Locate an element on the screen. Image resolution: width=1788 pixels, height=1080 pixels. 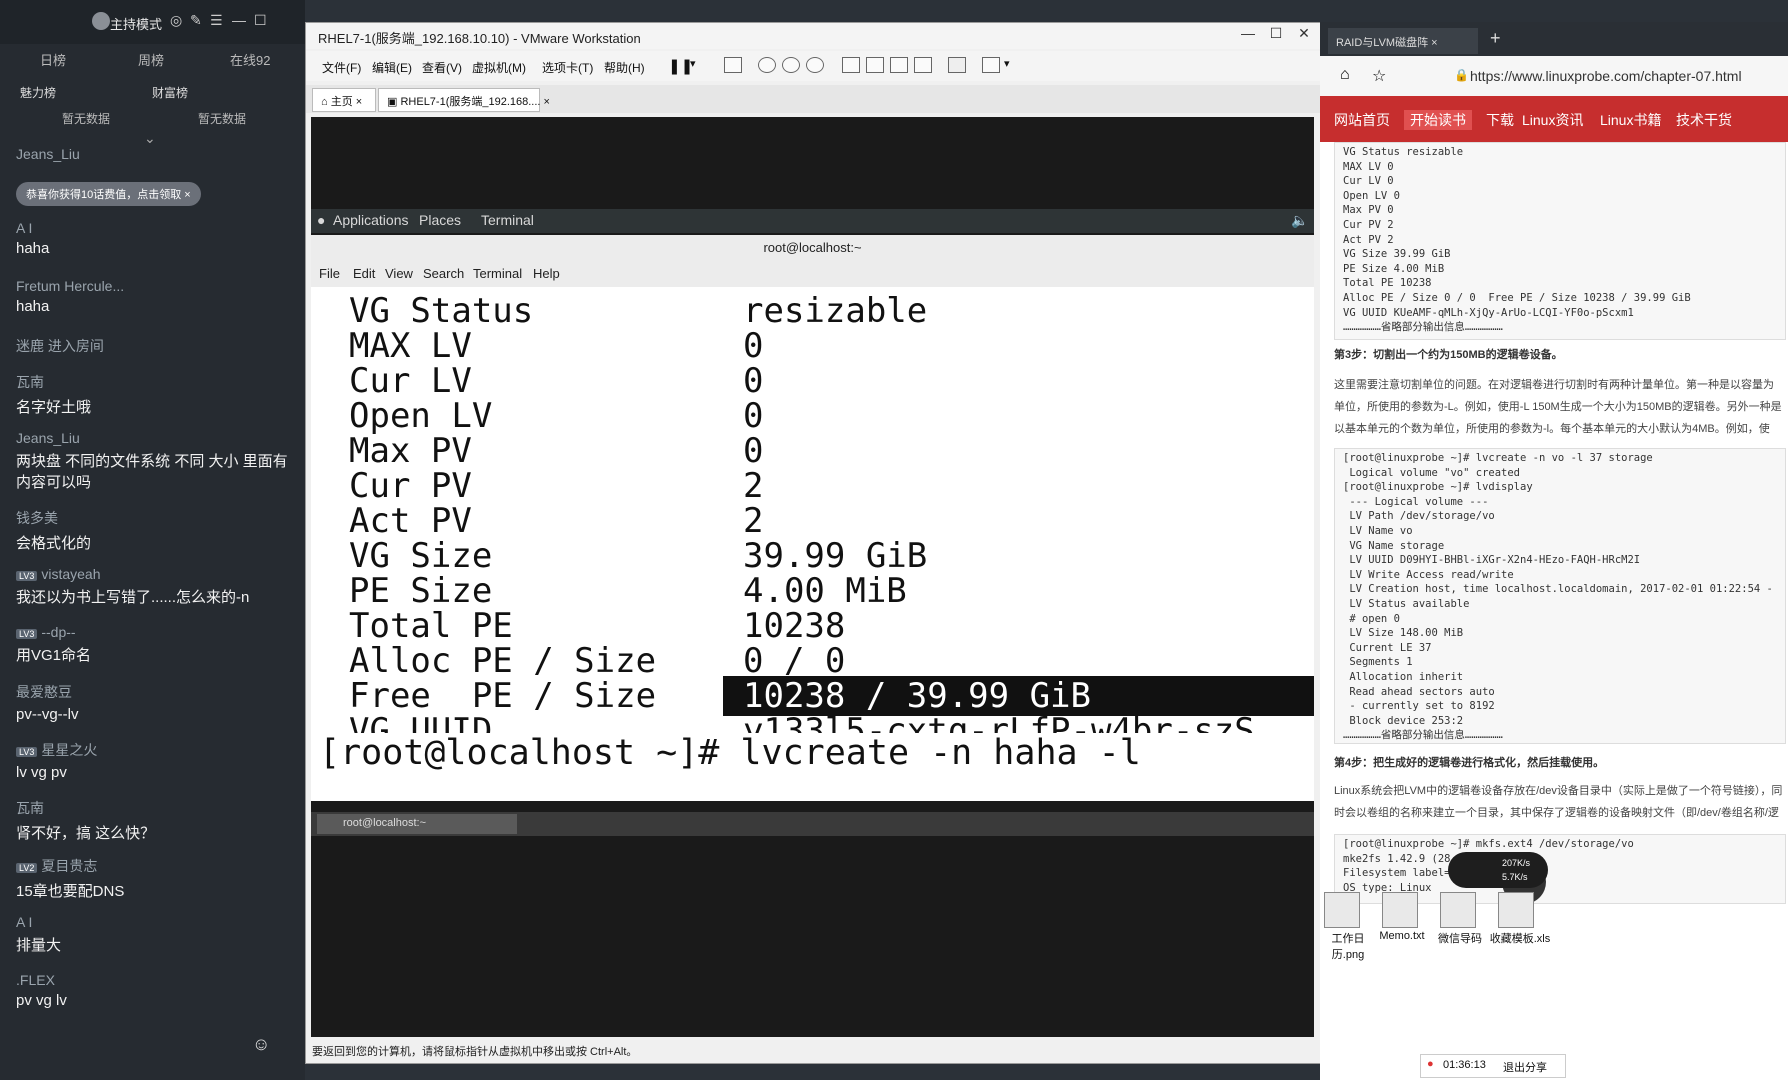
settings-icon: ◎ is located at coordinates (176, 20).